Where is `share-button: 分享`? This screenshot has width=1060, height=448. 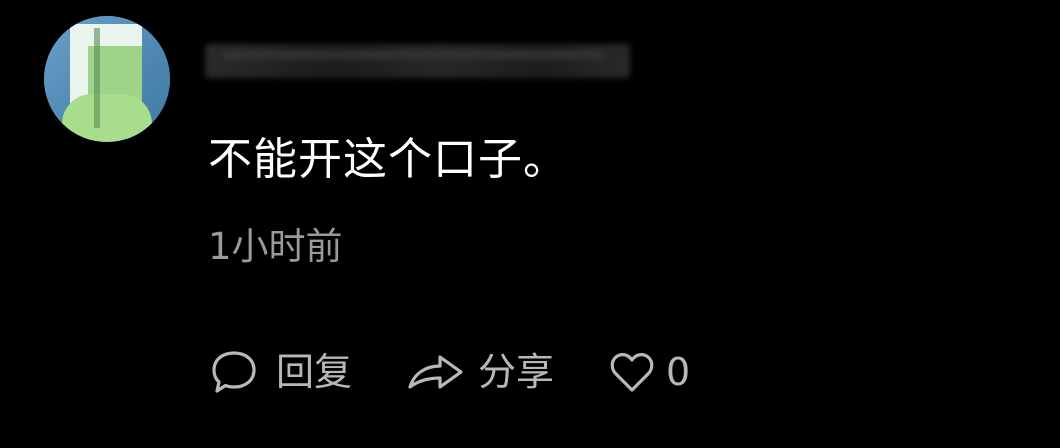 share-button: 分享 is located at coordinates (479, 372).